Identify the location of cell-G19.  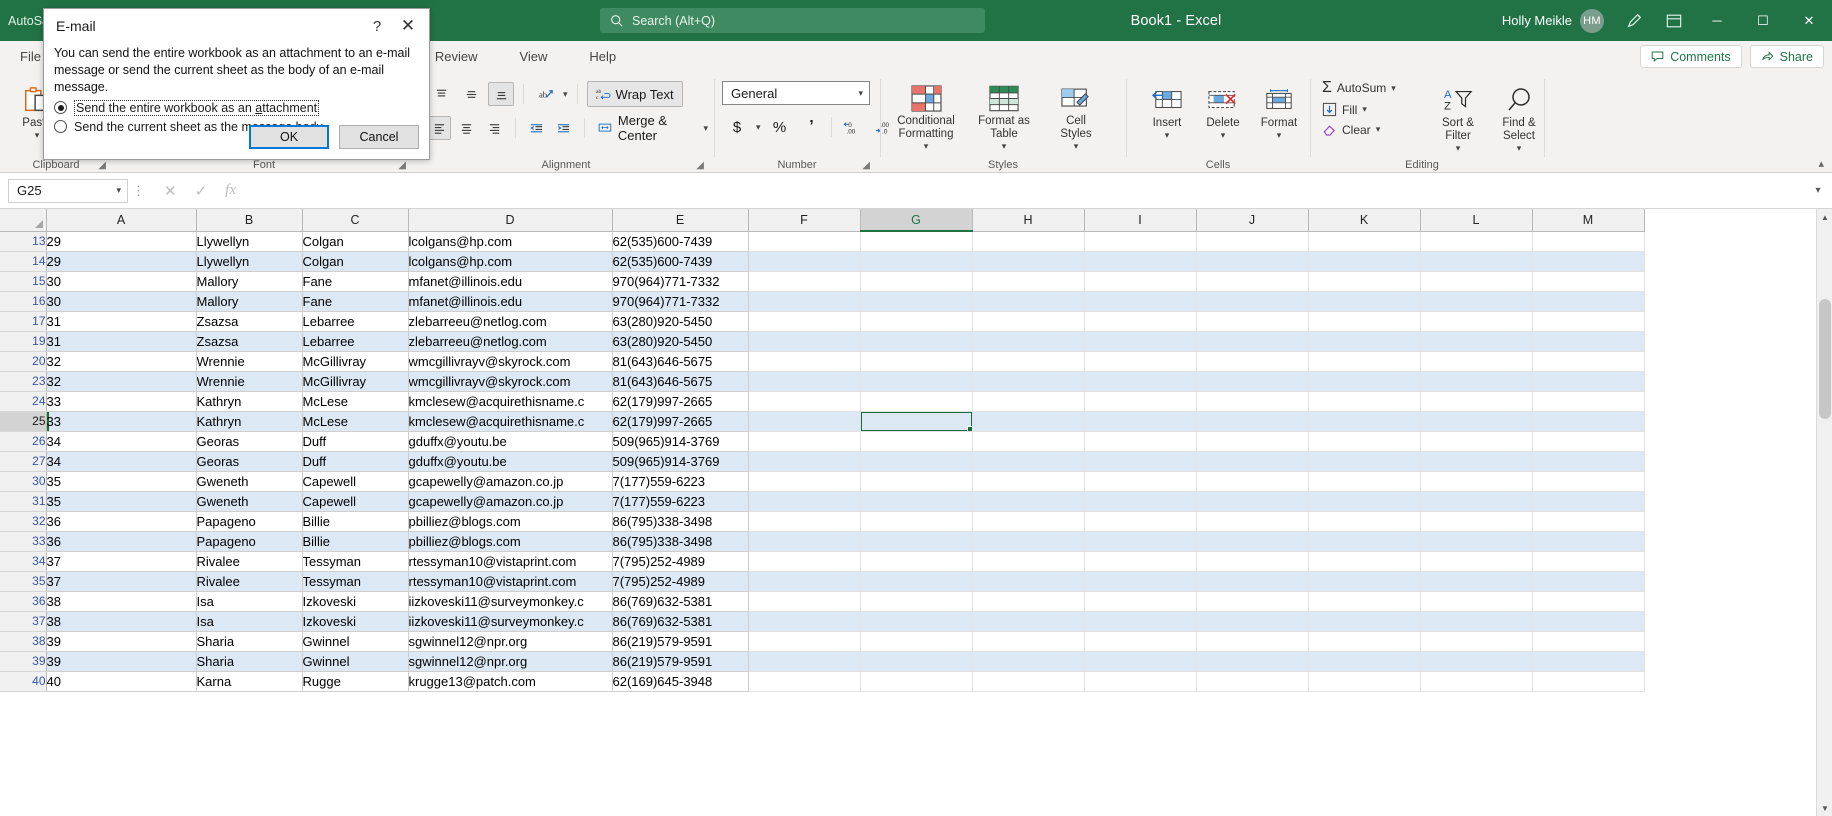
(916, 341).